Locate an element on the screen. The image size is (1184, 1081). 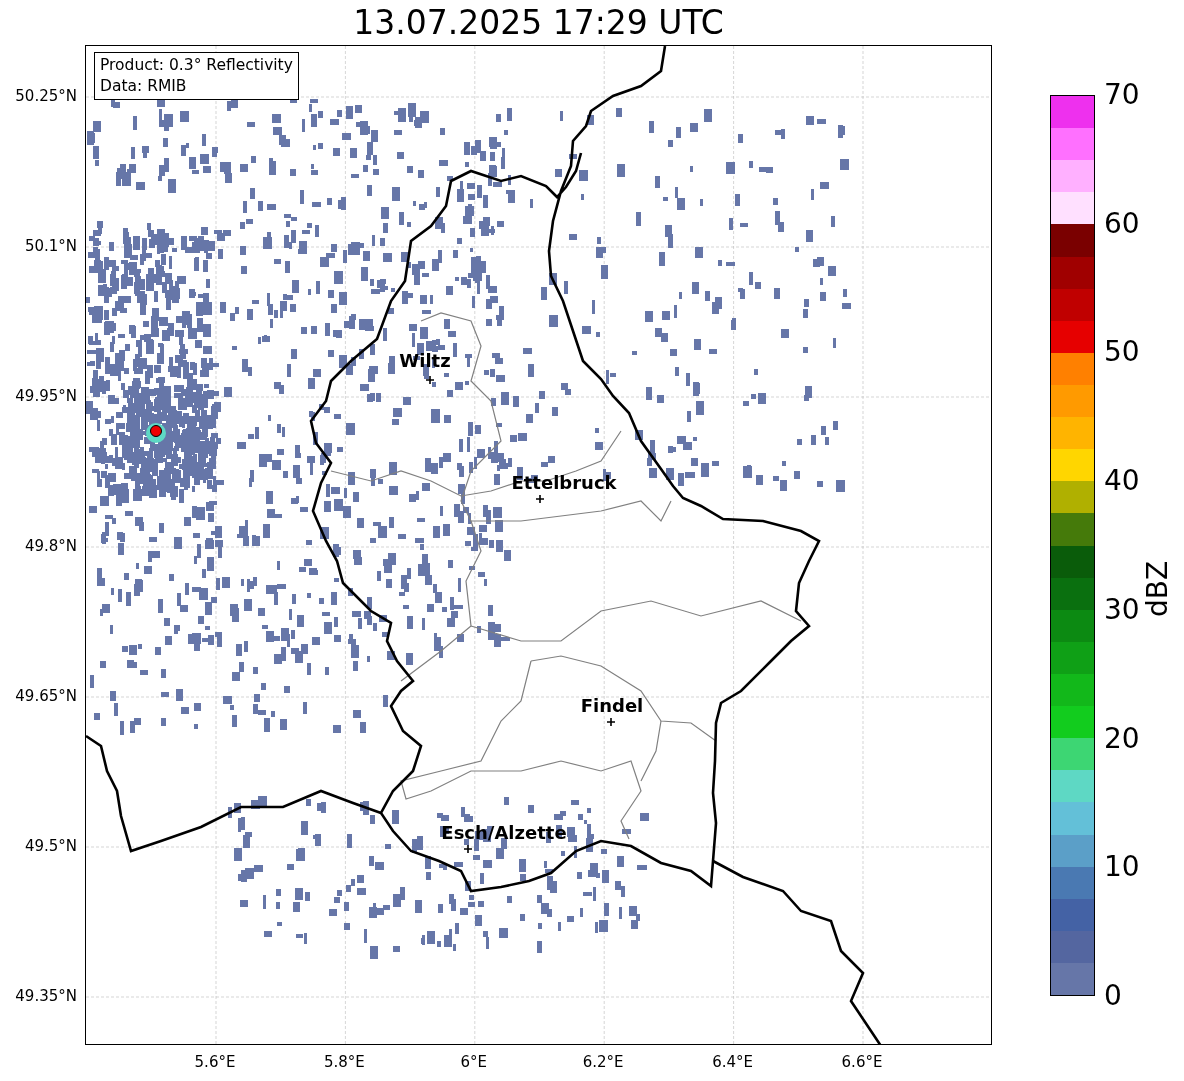
colorbar-tick-label: 40 is located at coordinates (1122, 481).